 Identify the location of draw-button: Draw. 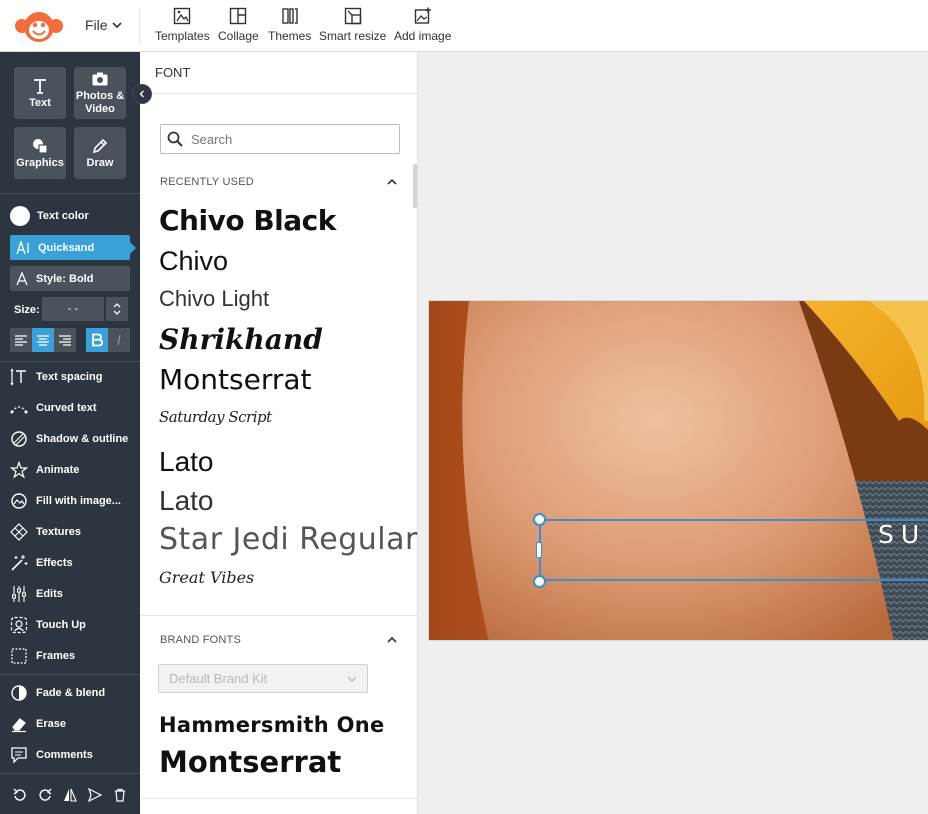
(100, 153).